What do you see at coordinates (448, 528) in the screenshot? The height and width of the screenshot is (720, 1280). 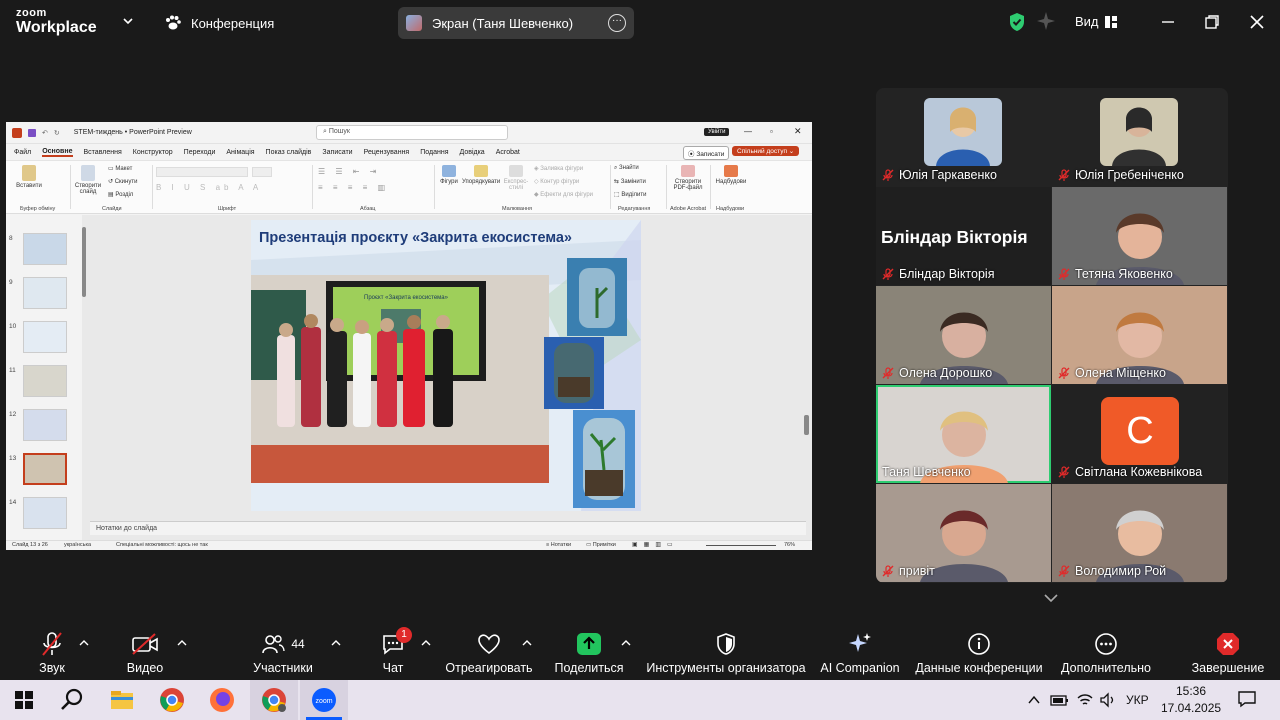 I see `notes-pane: Нотатки до слайда` at bounding box center [448, 528].